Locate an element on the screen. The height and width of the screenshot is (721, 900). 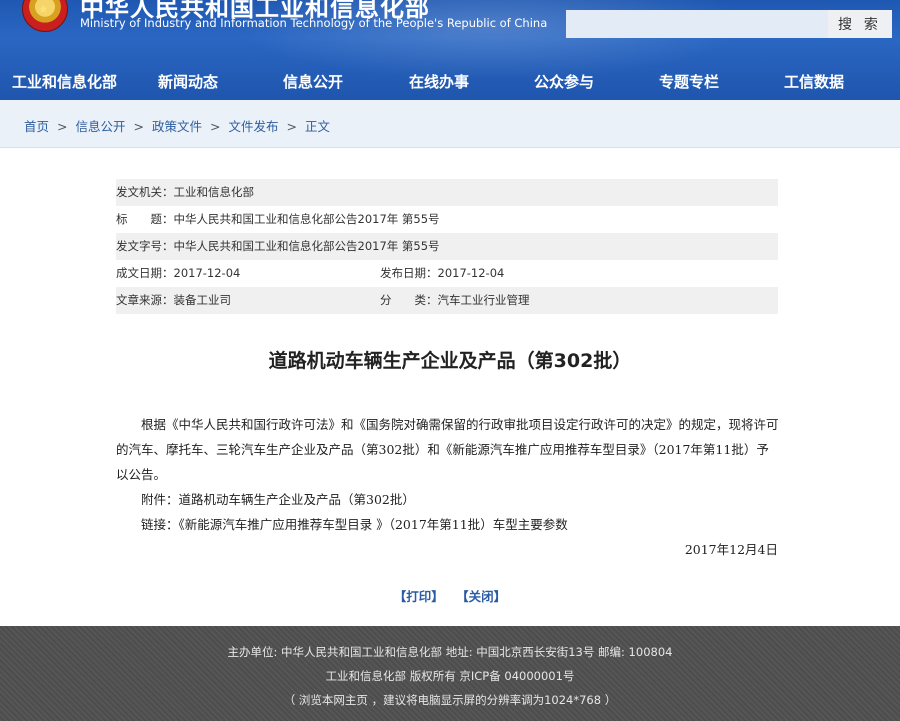
nav-item-info-disclosure: 信息公开 is located at coordinates (313, 81).